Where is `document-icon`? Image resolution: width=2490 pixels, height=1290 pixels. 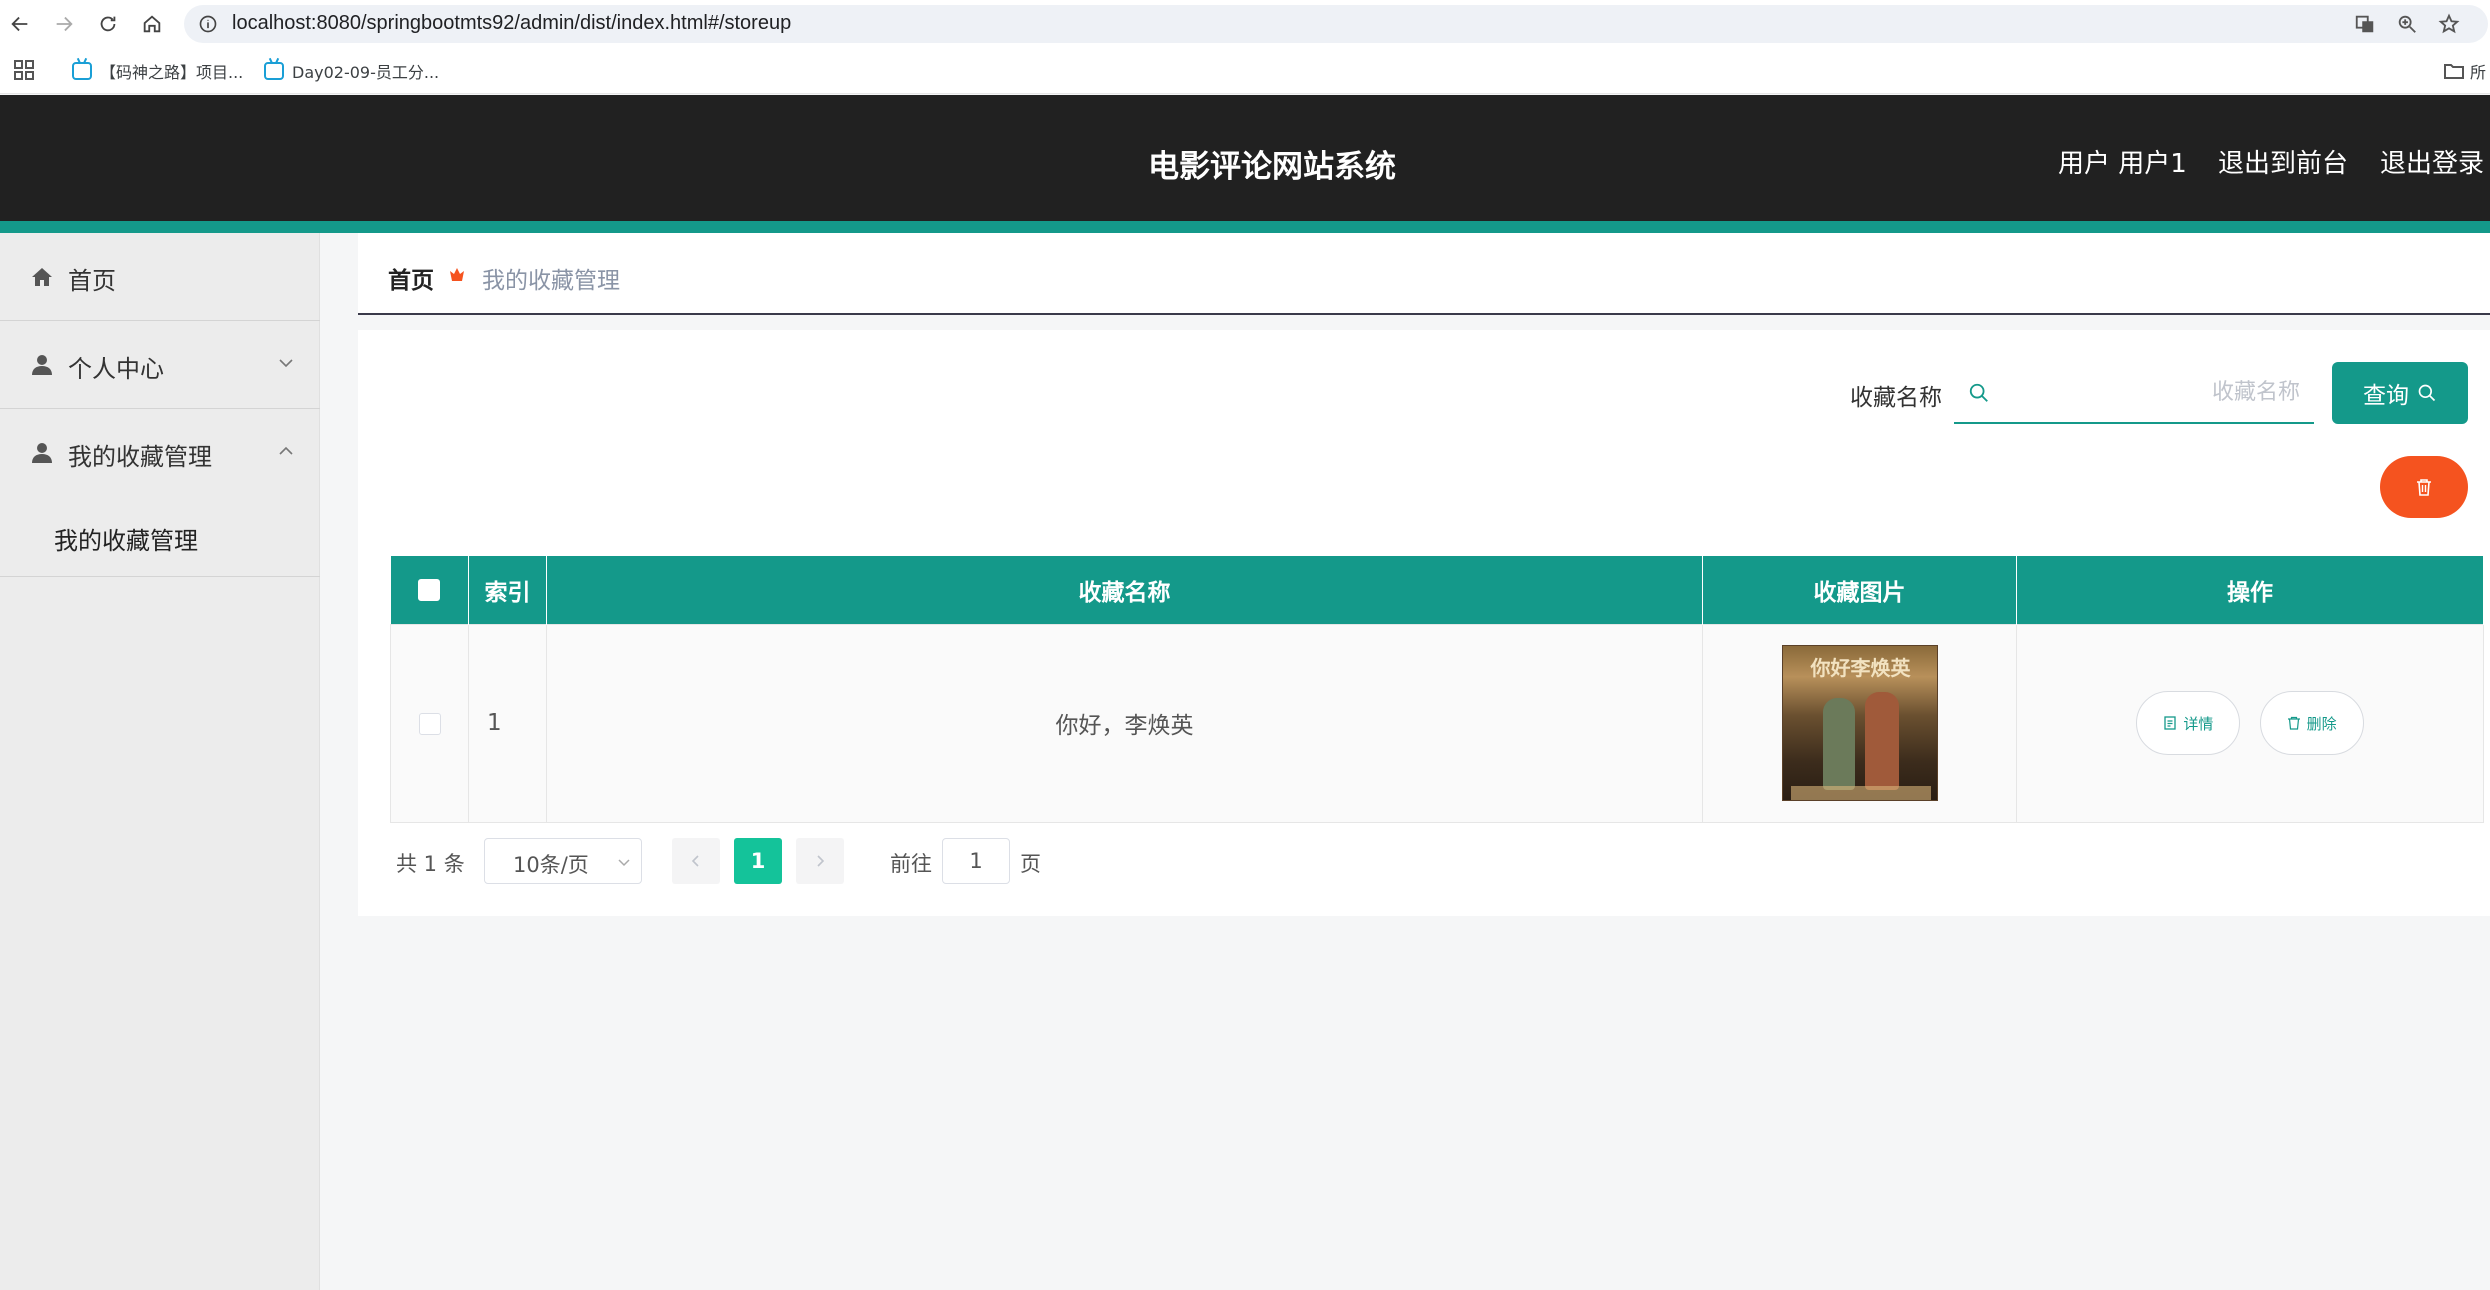
document-icon is located at coordinates (2170, 723).